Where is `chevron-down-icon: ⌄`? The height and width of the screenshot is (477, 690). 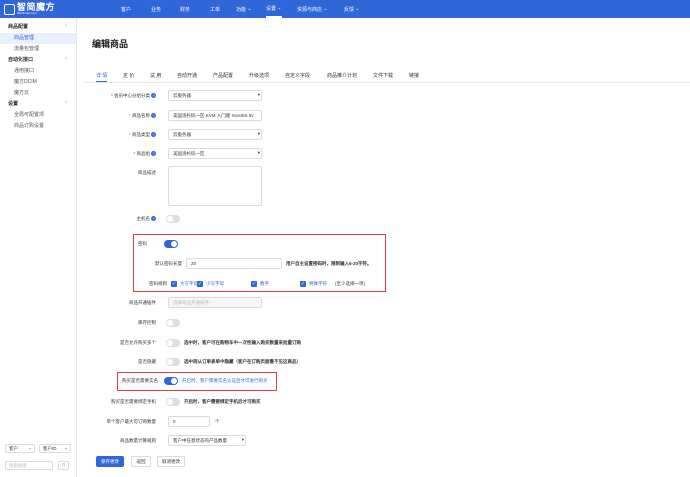
chevron-down-icon: ⌄ is located at coordinates (325, 9).